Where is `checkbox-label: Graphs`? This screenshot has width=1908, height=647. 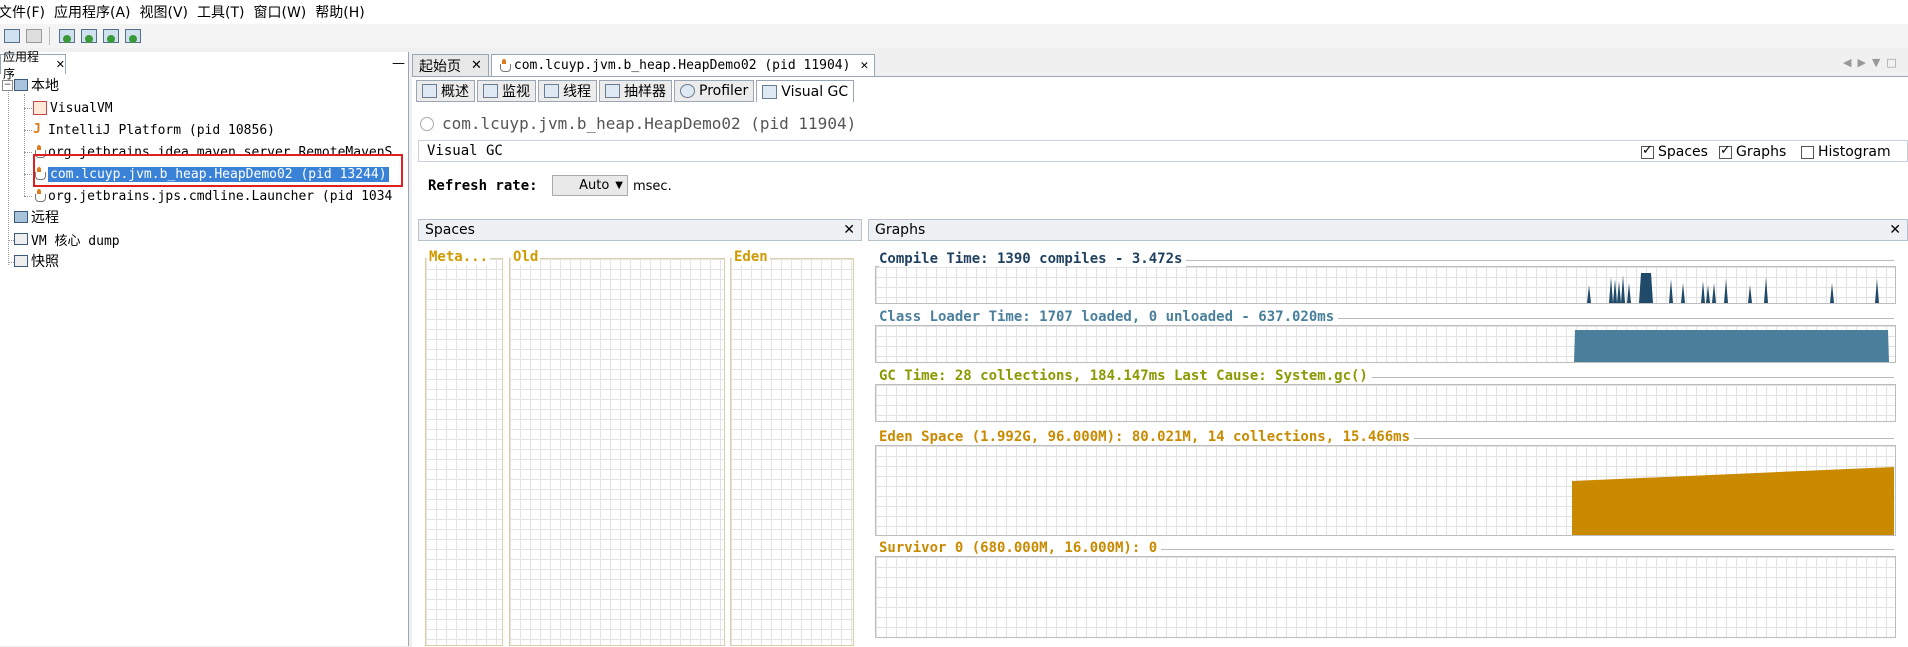
checkbox-label: Graphs is located at coordinates (1761, 152).